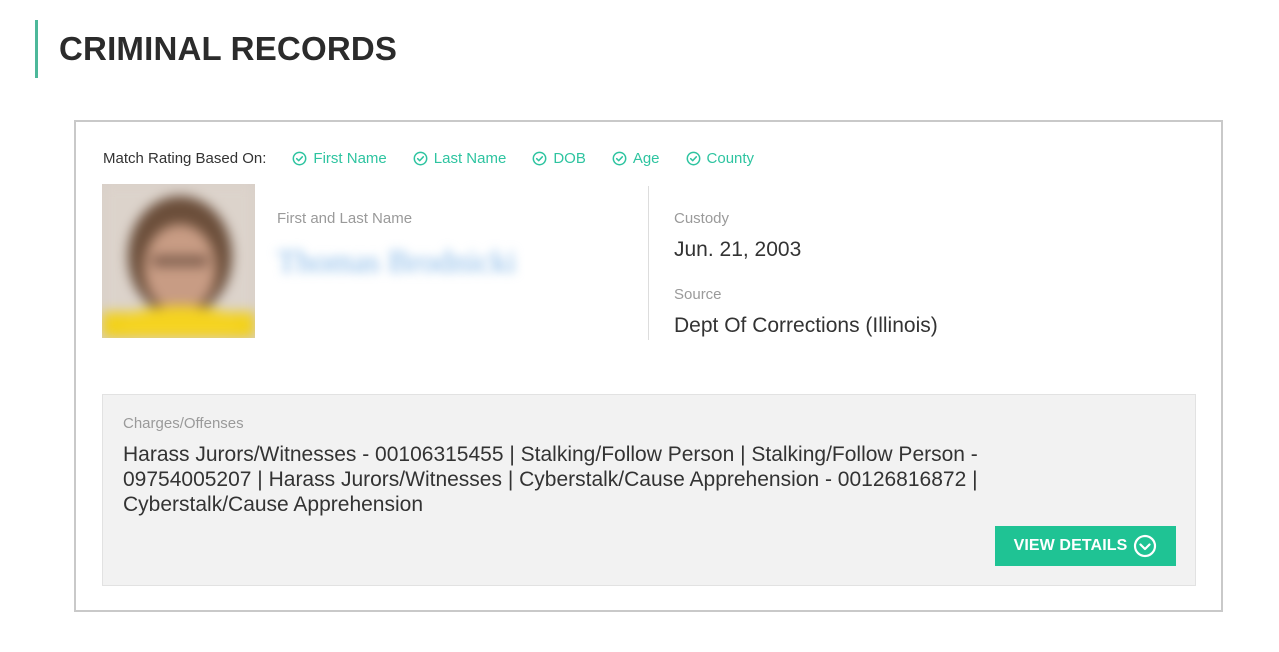 Image resolution: width=1279 pixels, height=652 pixels. I want to click on name-label: First and Last Name, so click(345, 218).